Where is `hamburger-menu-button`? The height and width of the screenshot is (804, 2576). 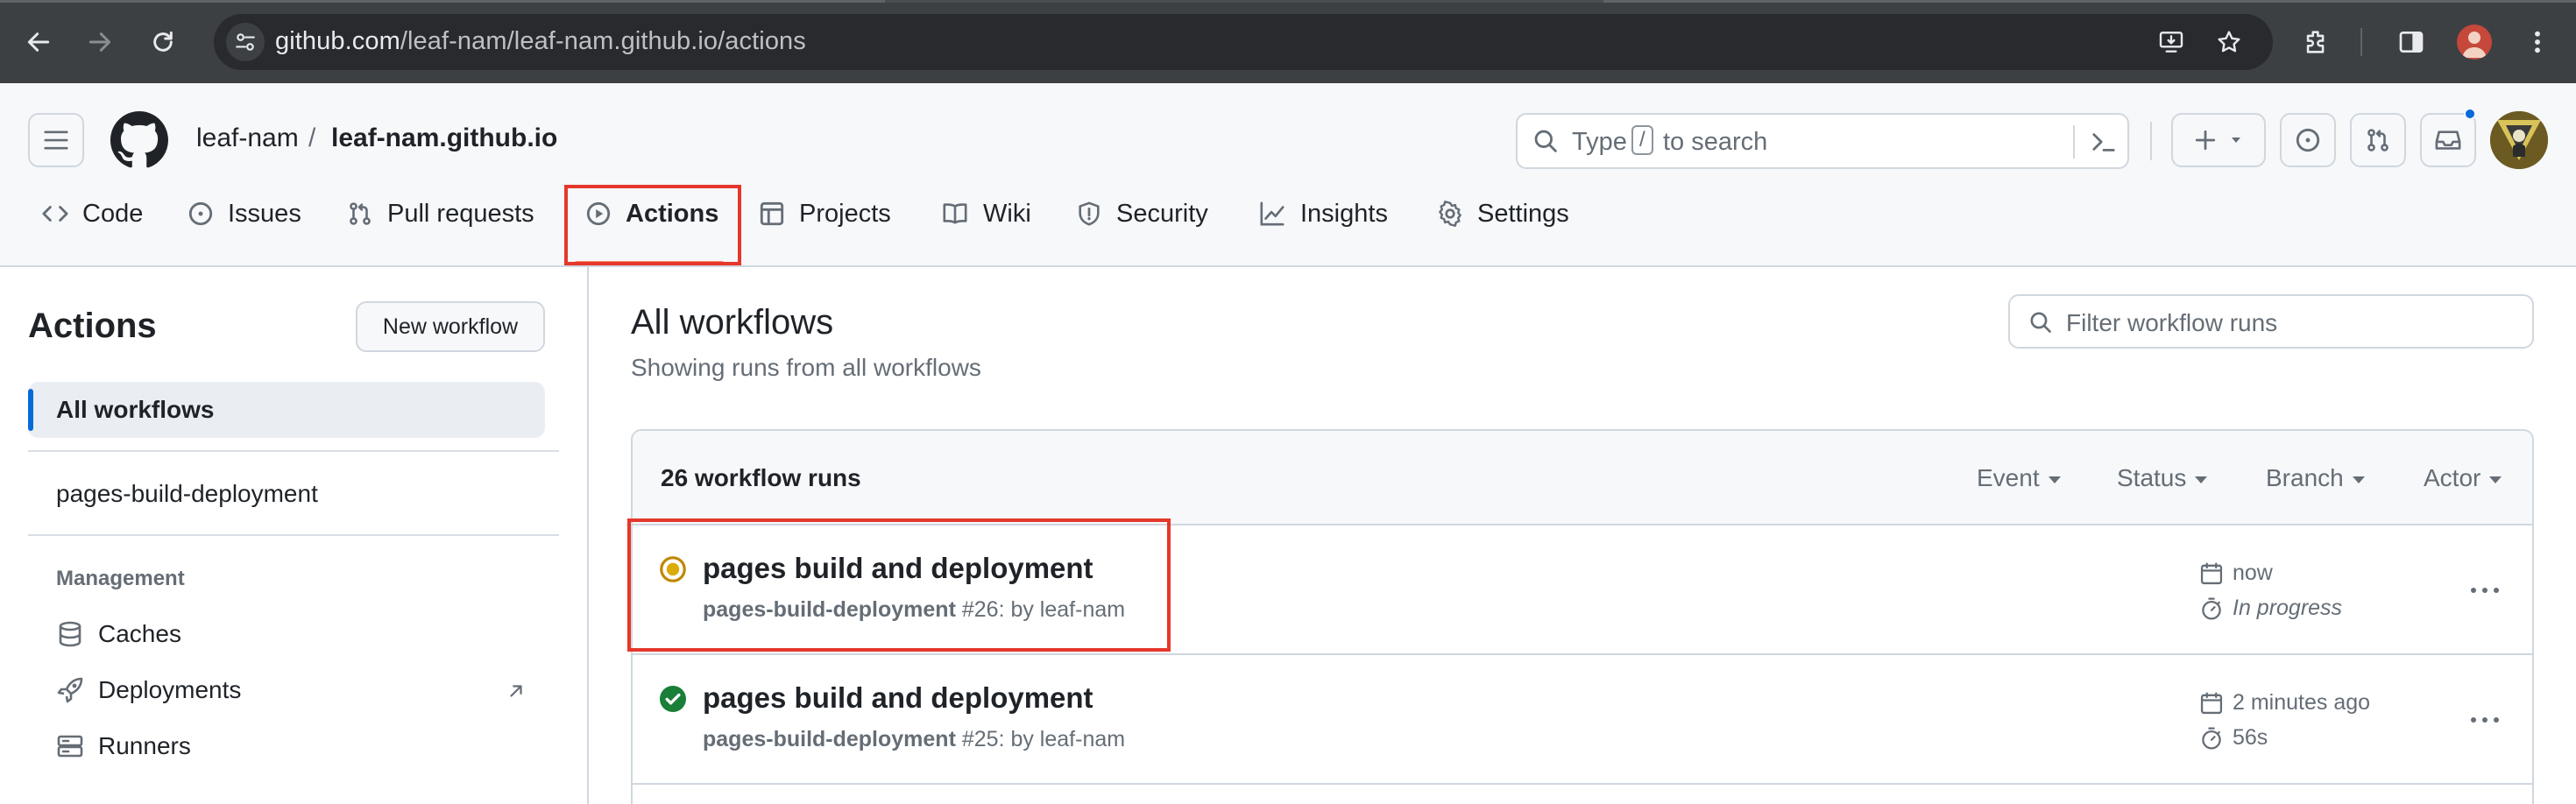 hamburger-menu-button is located at coordinates (56, 140).